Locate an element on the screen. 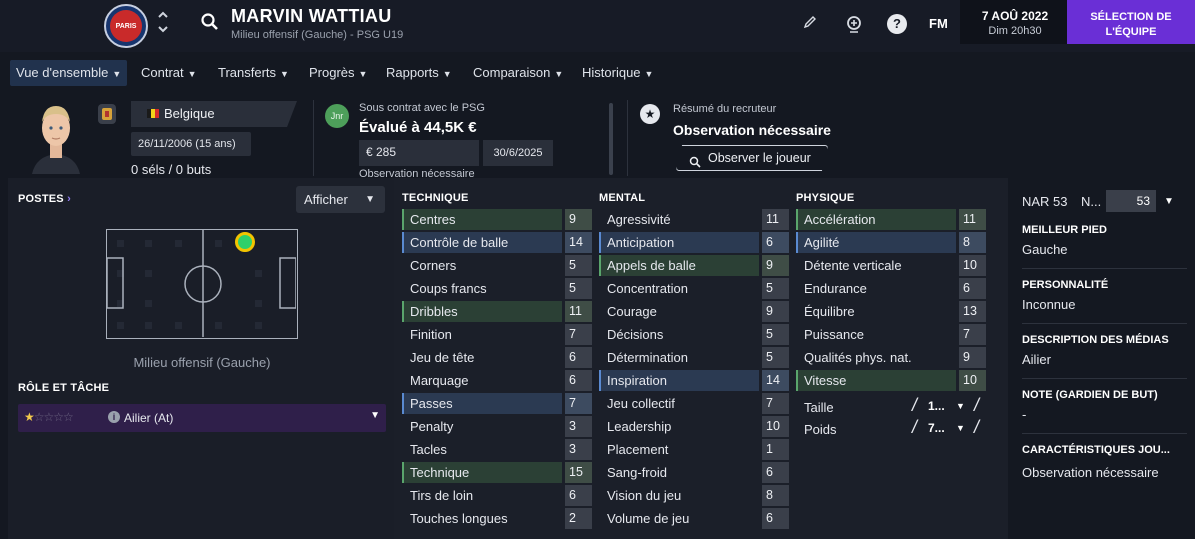  attribute-row: Agilité 8 is located at coordinates (891, 242).